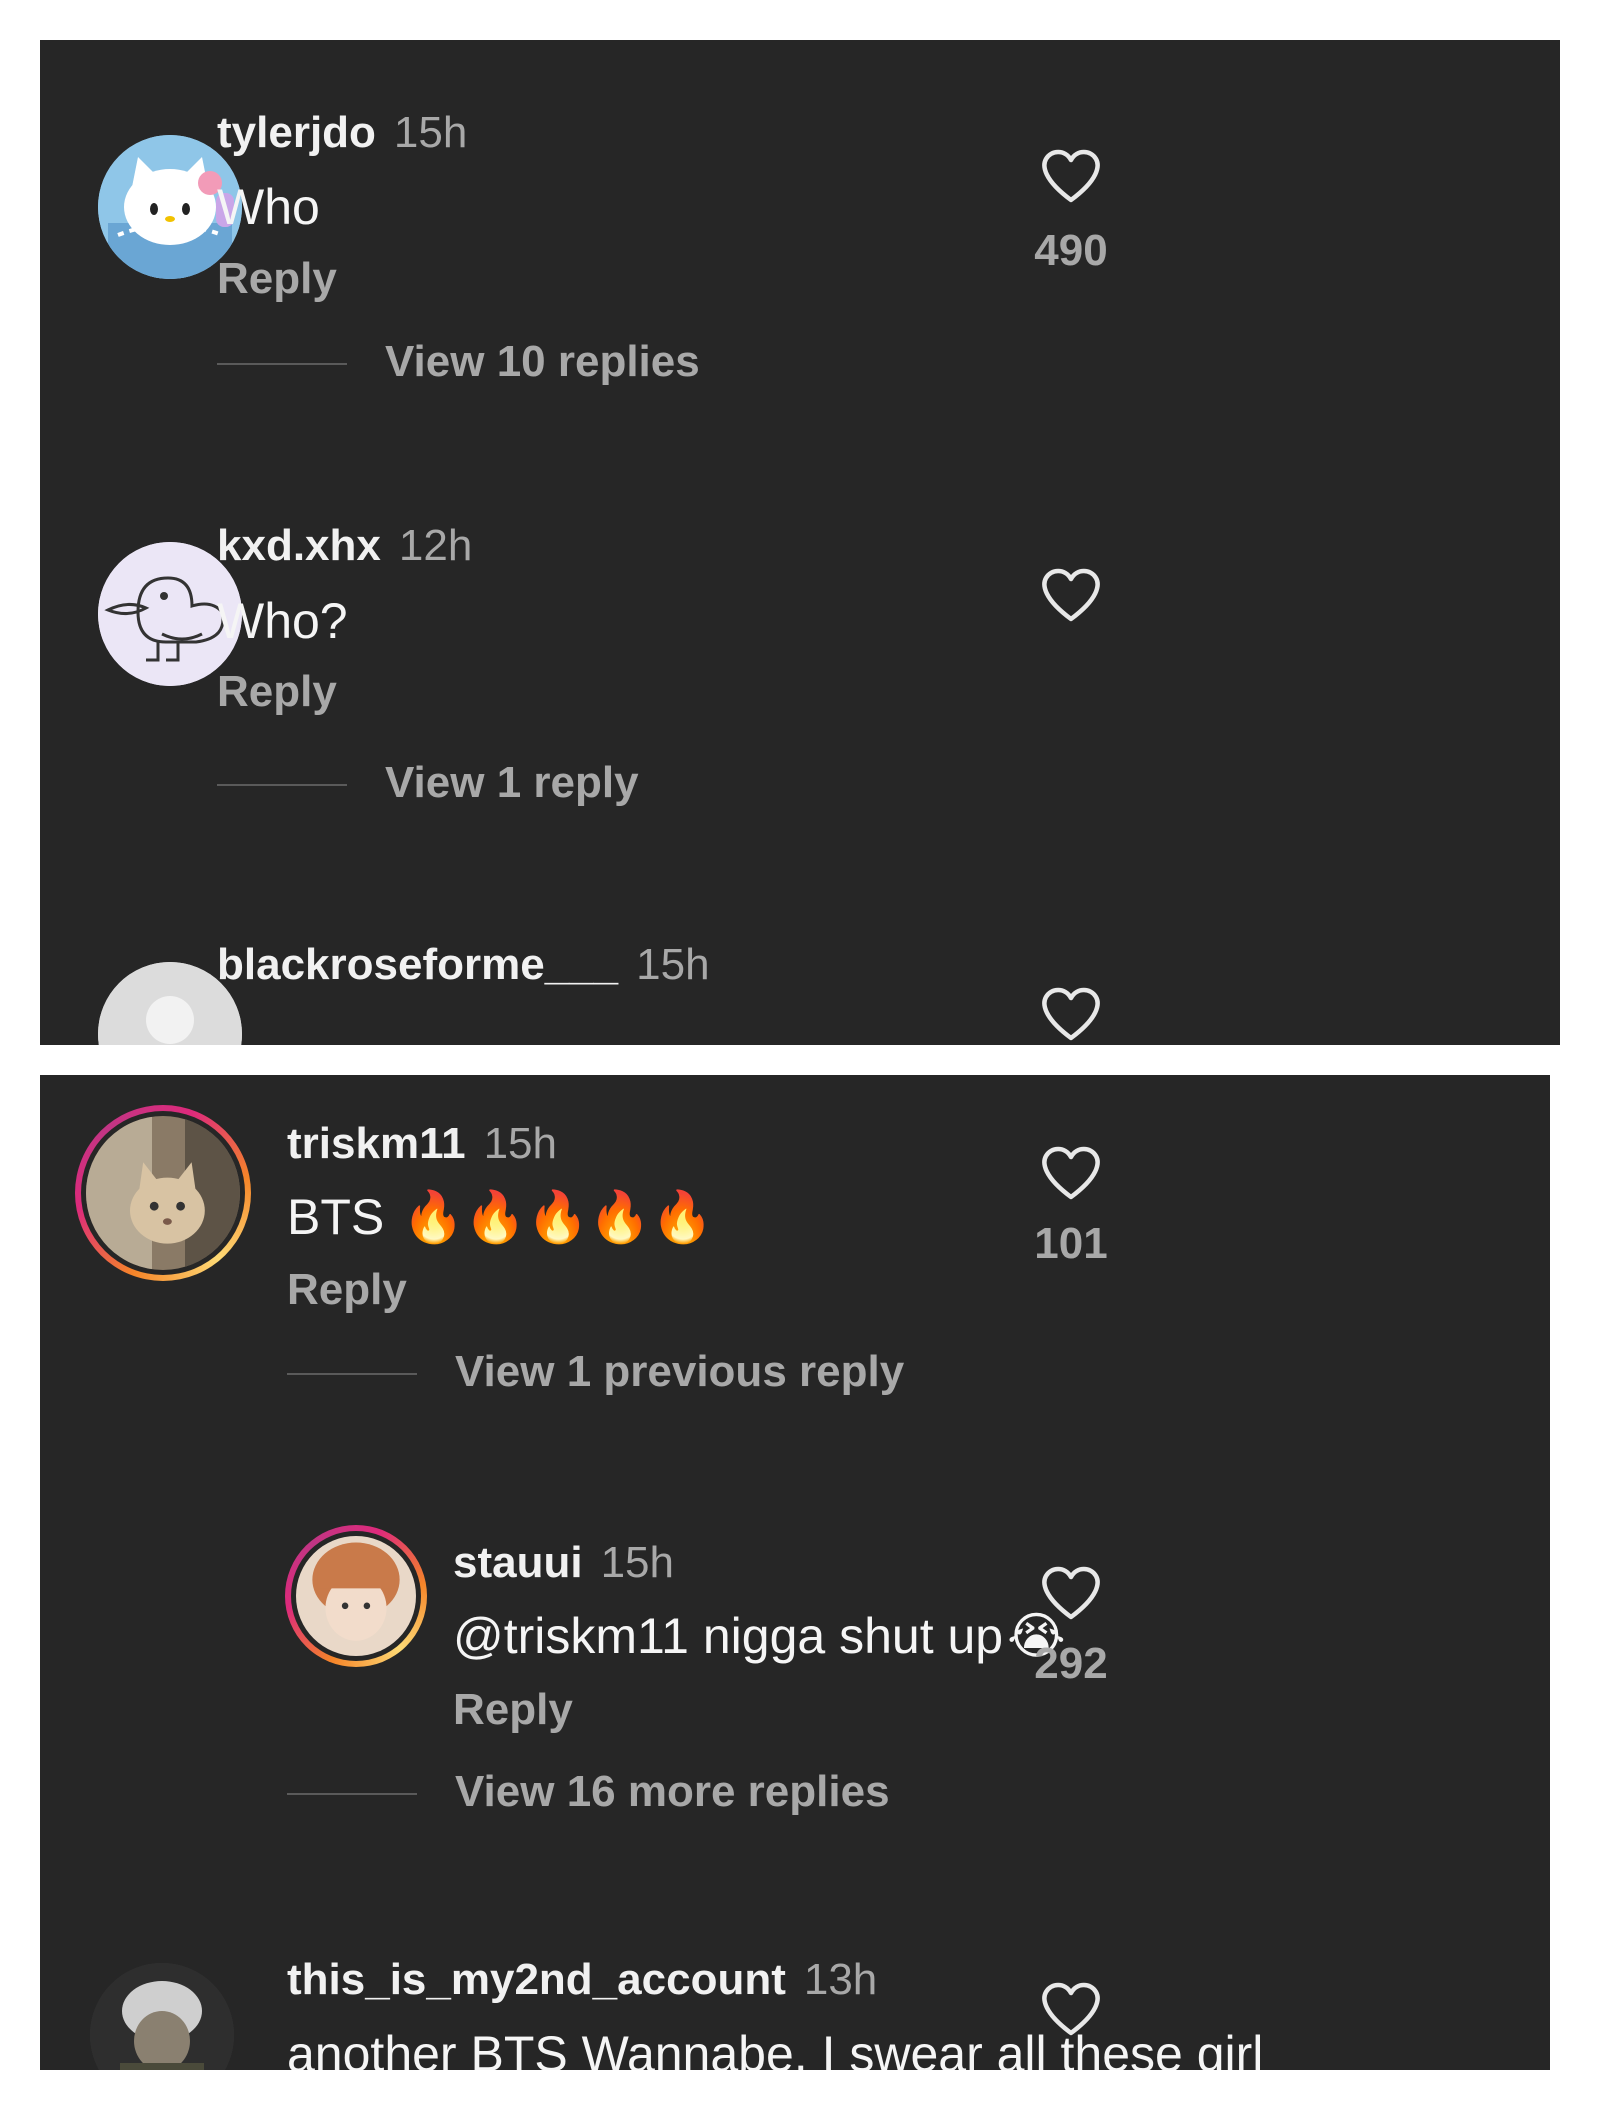 The width and height of the screenshot is (1600, 2110). I want to click on comment-text: BTS 🔥🔥🔥🔥🔥, so click(500, 1217).